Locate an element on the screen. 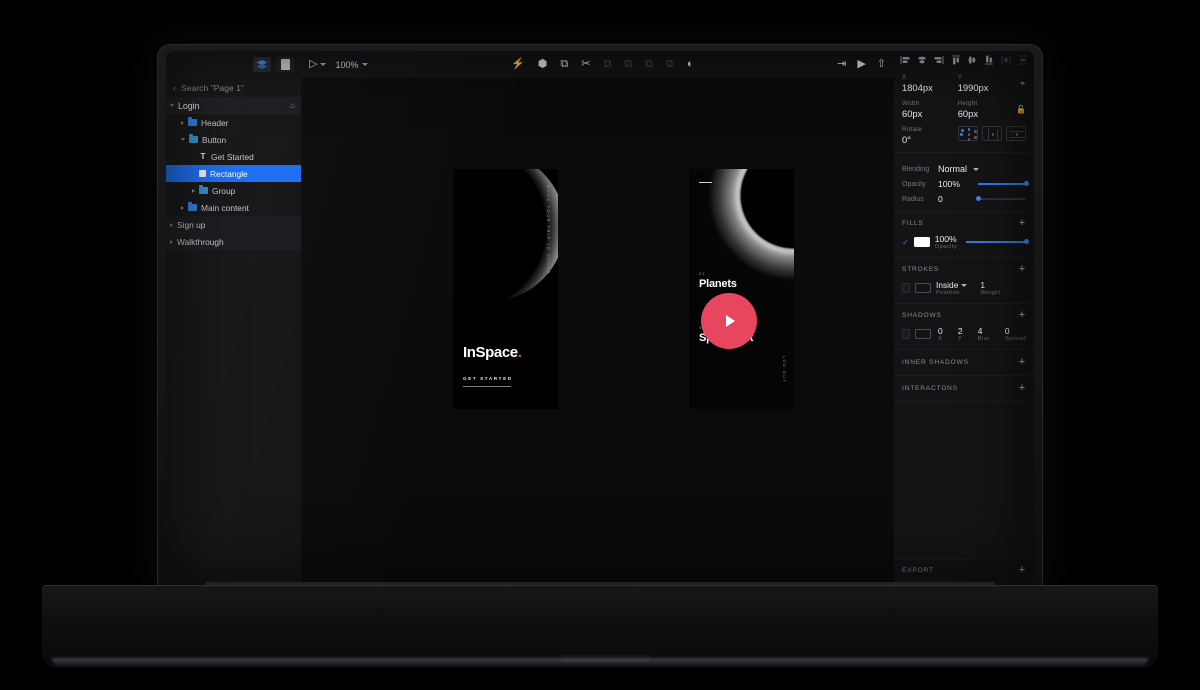 This screenshot has width=1200, height=690. menu-item-planets: 01 Planets is located at coordinates (718, 280).